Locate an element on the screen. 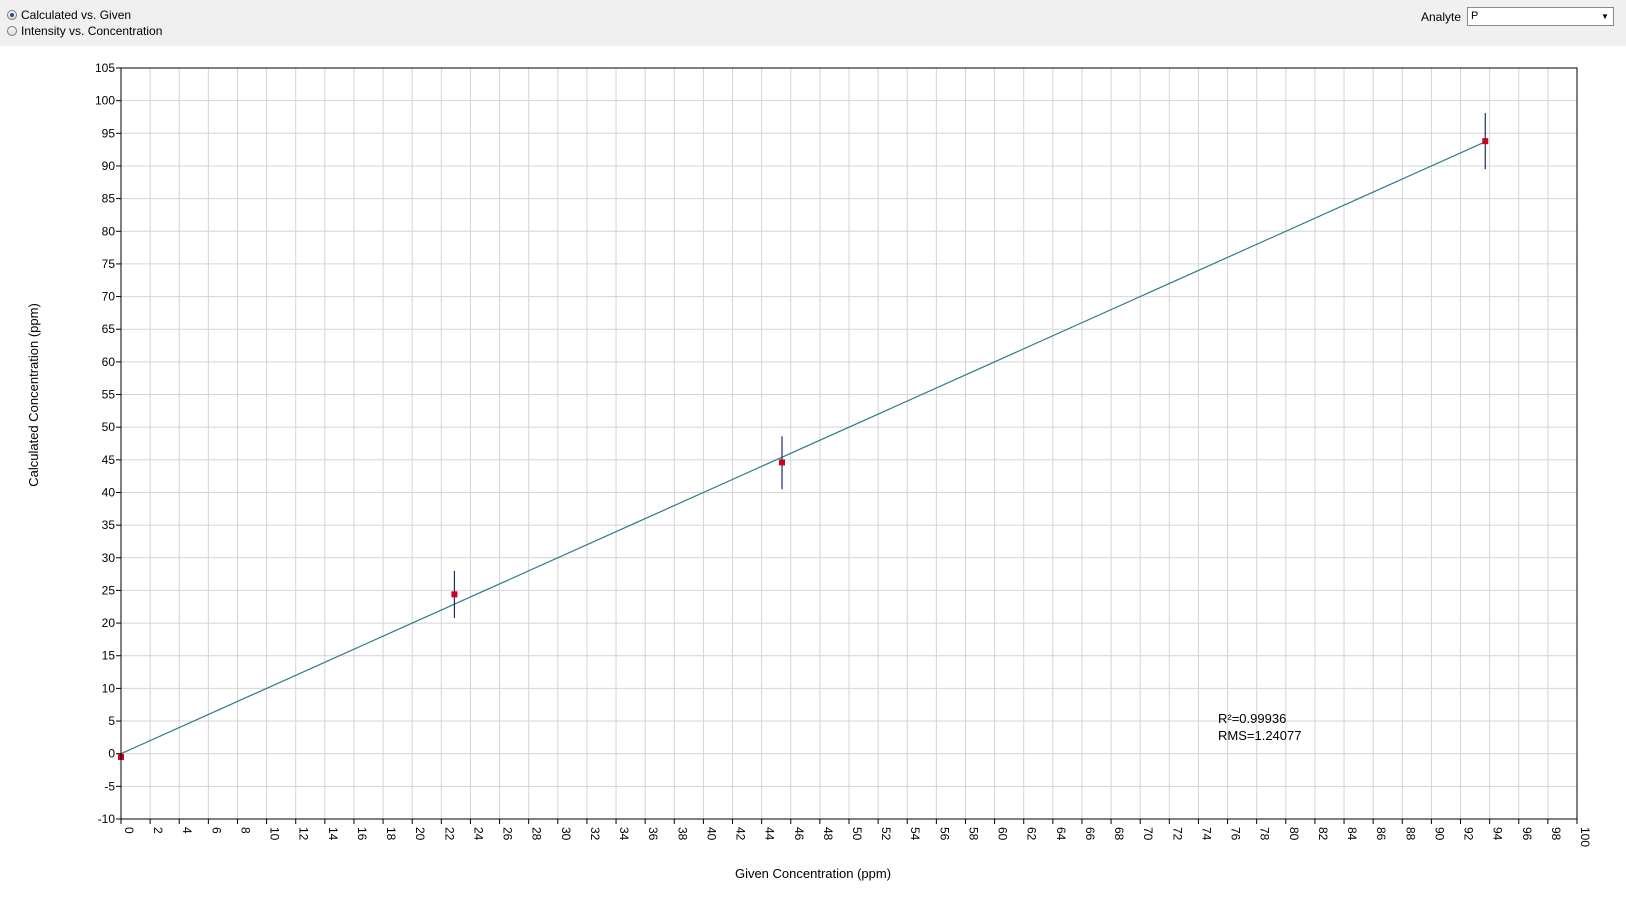 The width and height of the screenshot is (1626, 897). rms-label: RMS=1.24077 is located at coordinates (1259, 735).